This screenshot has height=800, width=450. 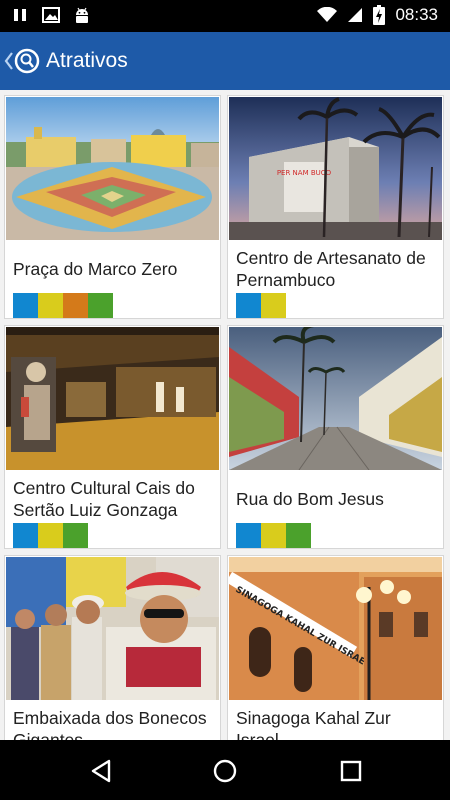 I want to click on page-title: Atrativos, so click(x=87, y=60).